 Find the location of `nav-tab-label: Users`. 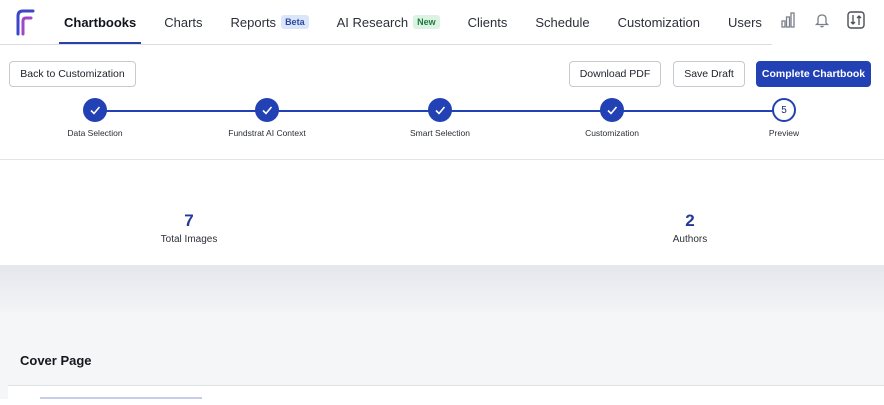

nav-tab-label: Users is located at coordinates (744, 22).